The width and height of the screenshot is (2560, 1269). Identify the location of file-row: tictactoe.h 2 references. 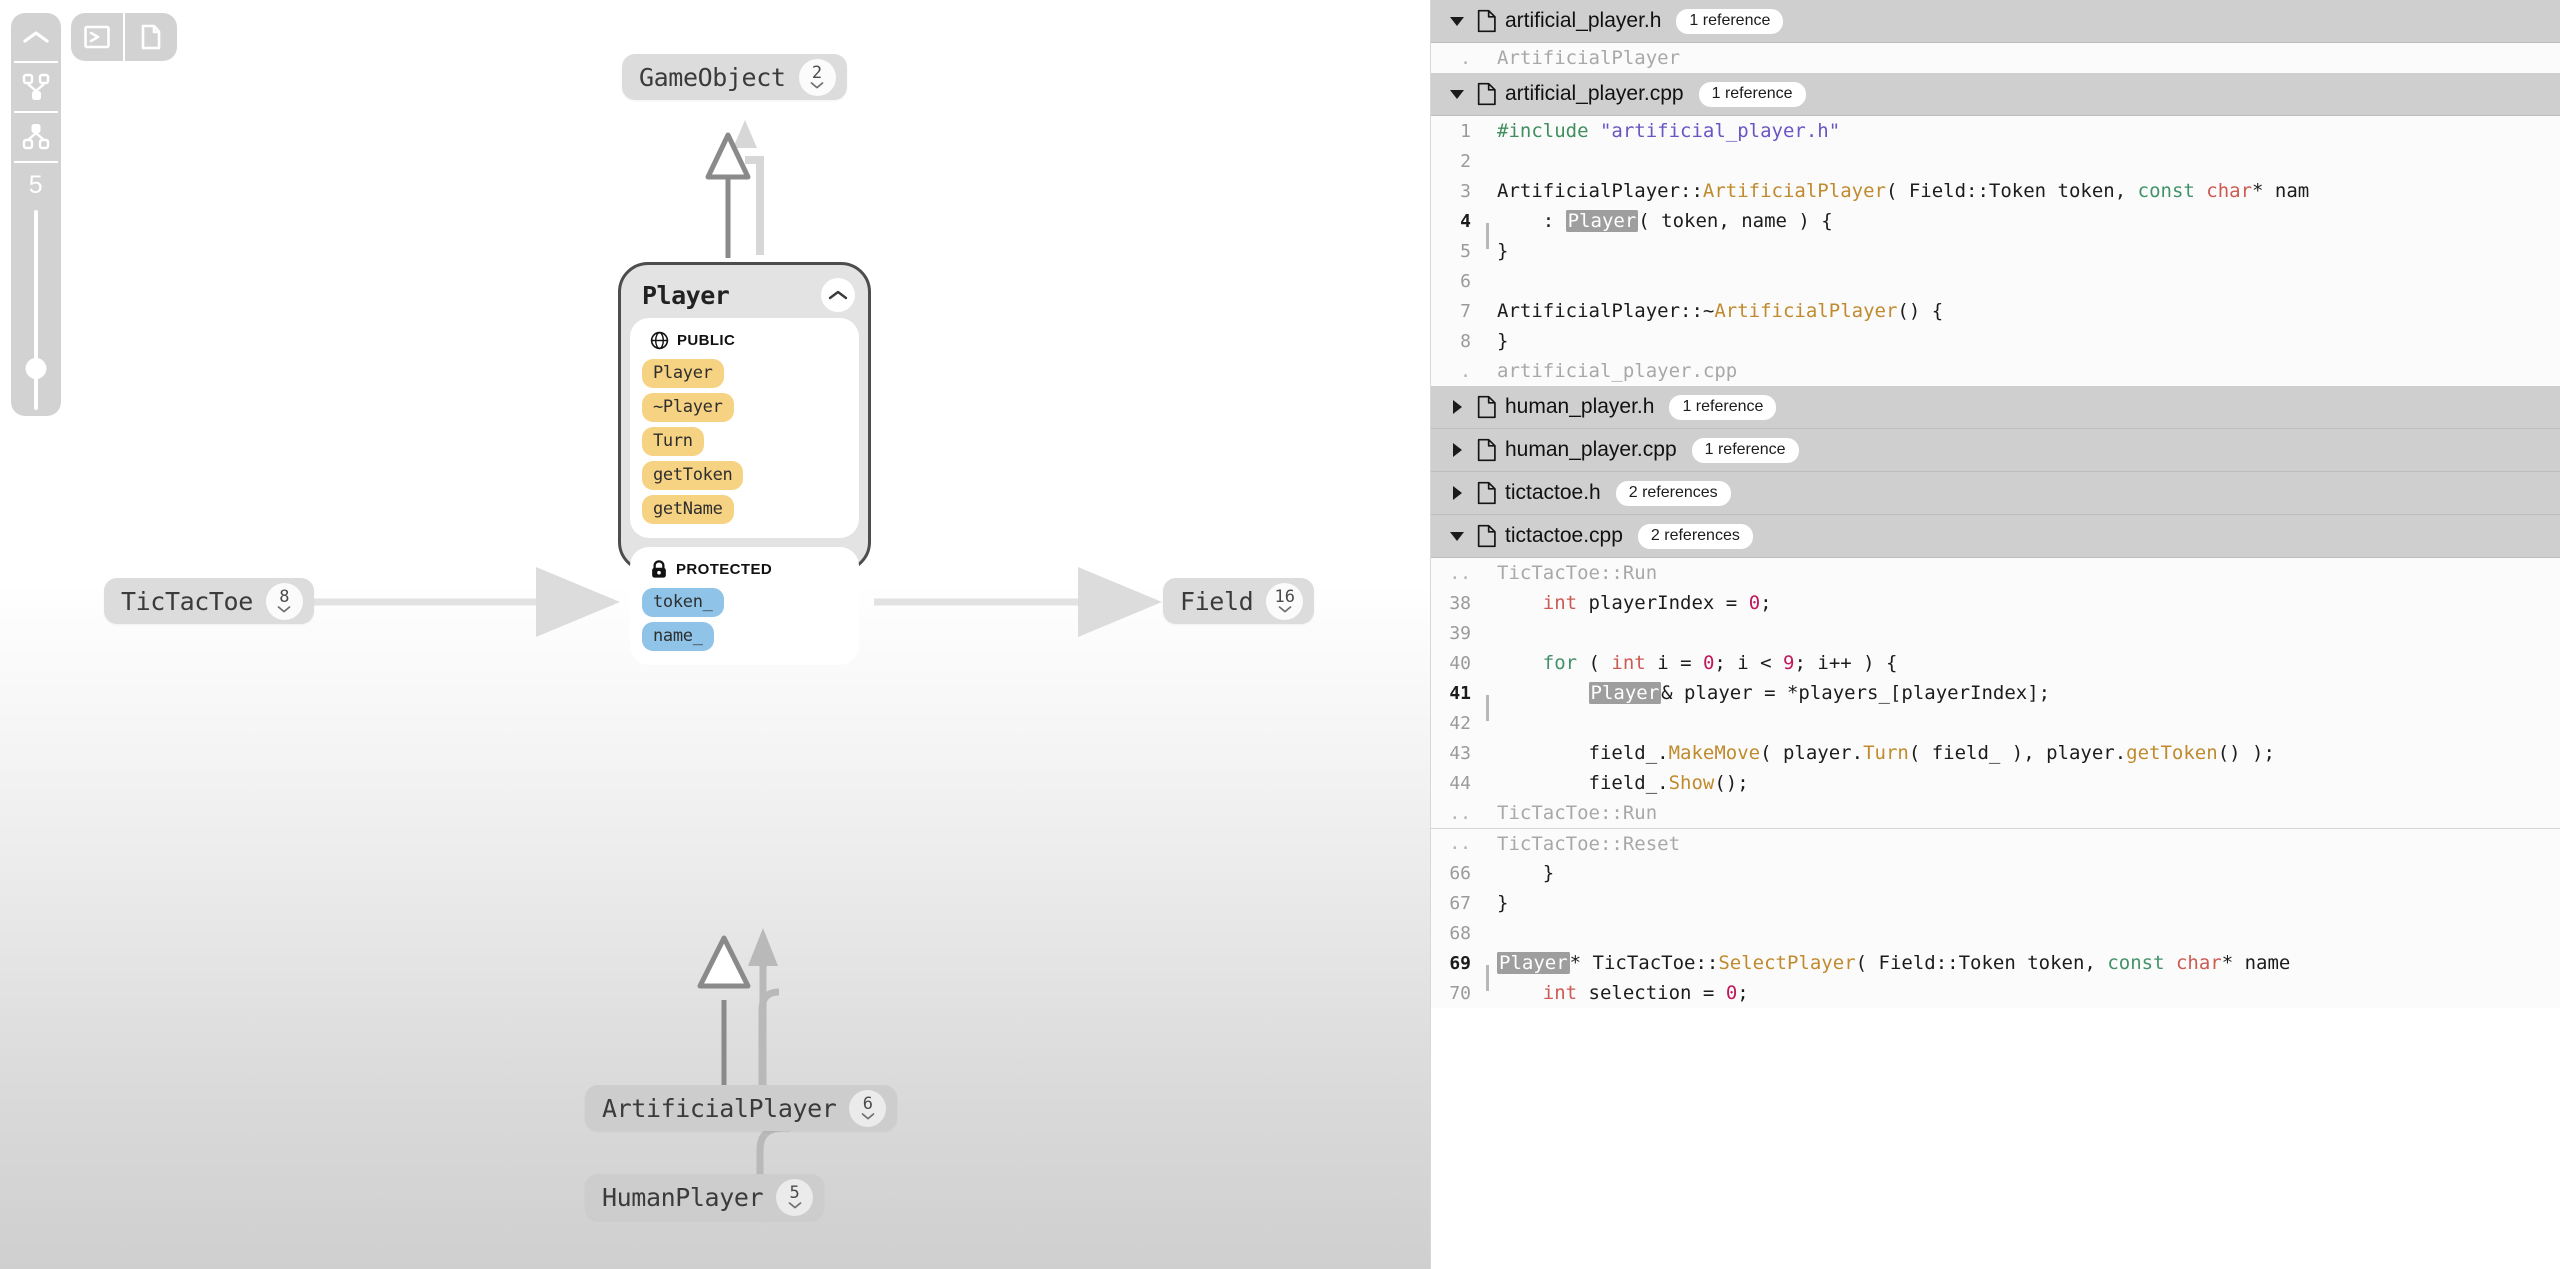
(1995, 493).